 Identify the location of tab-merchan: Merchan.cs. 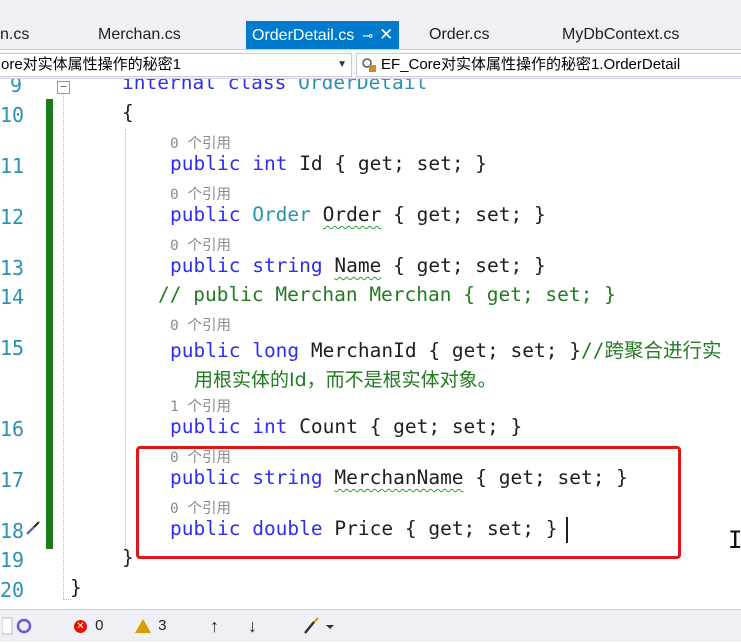
(139, 35).